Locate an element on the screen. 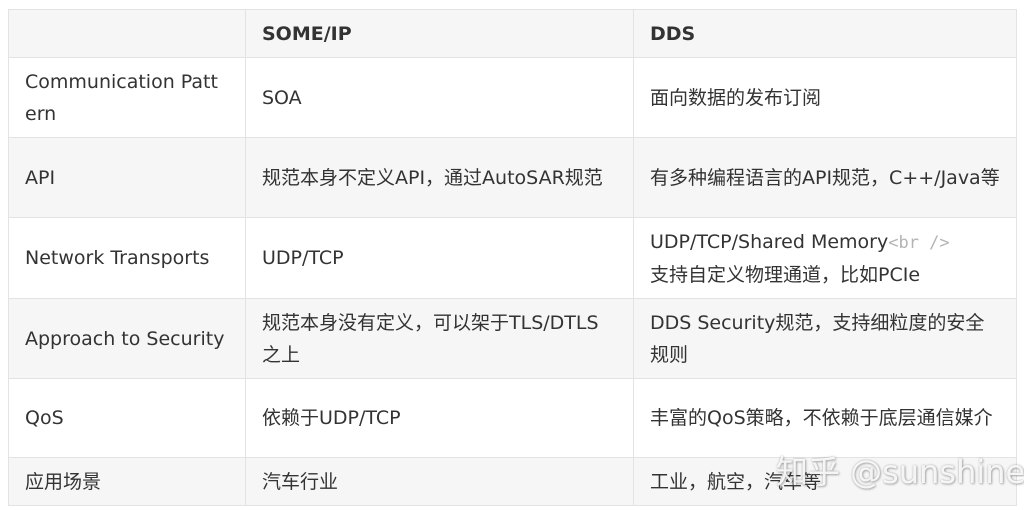 Image resolution: width=1024 pixels, height=510 pixels. feature-cell: API is located at coordinates (127, 177).